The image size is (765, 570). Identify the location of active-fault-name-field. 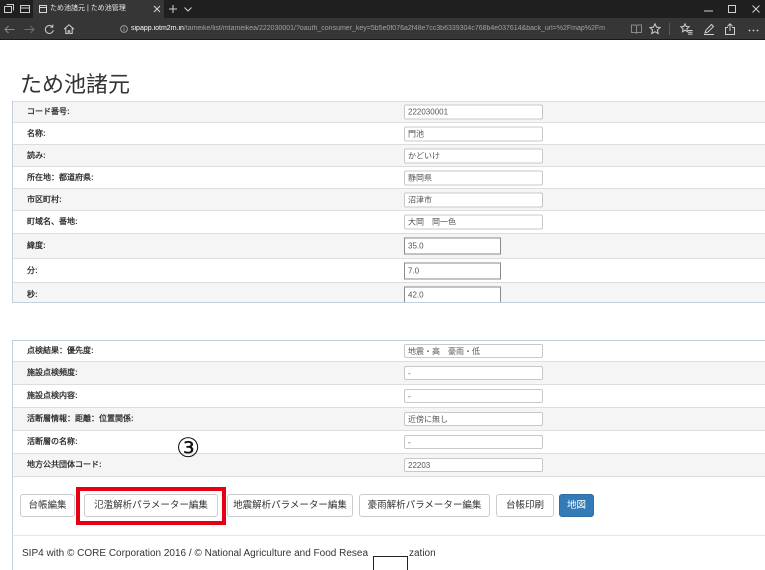
(473, 442).